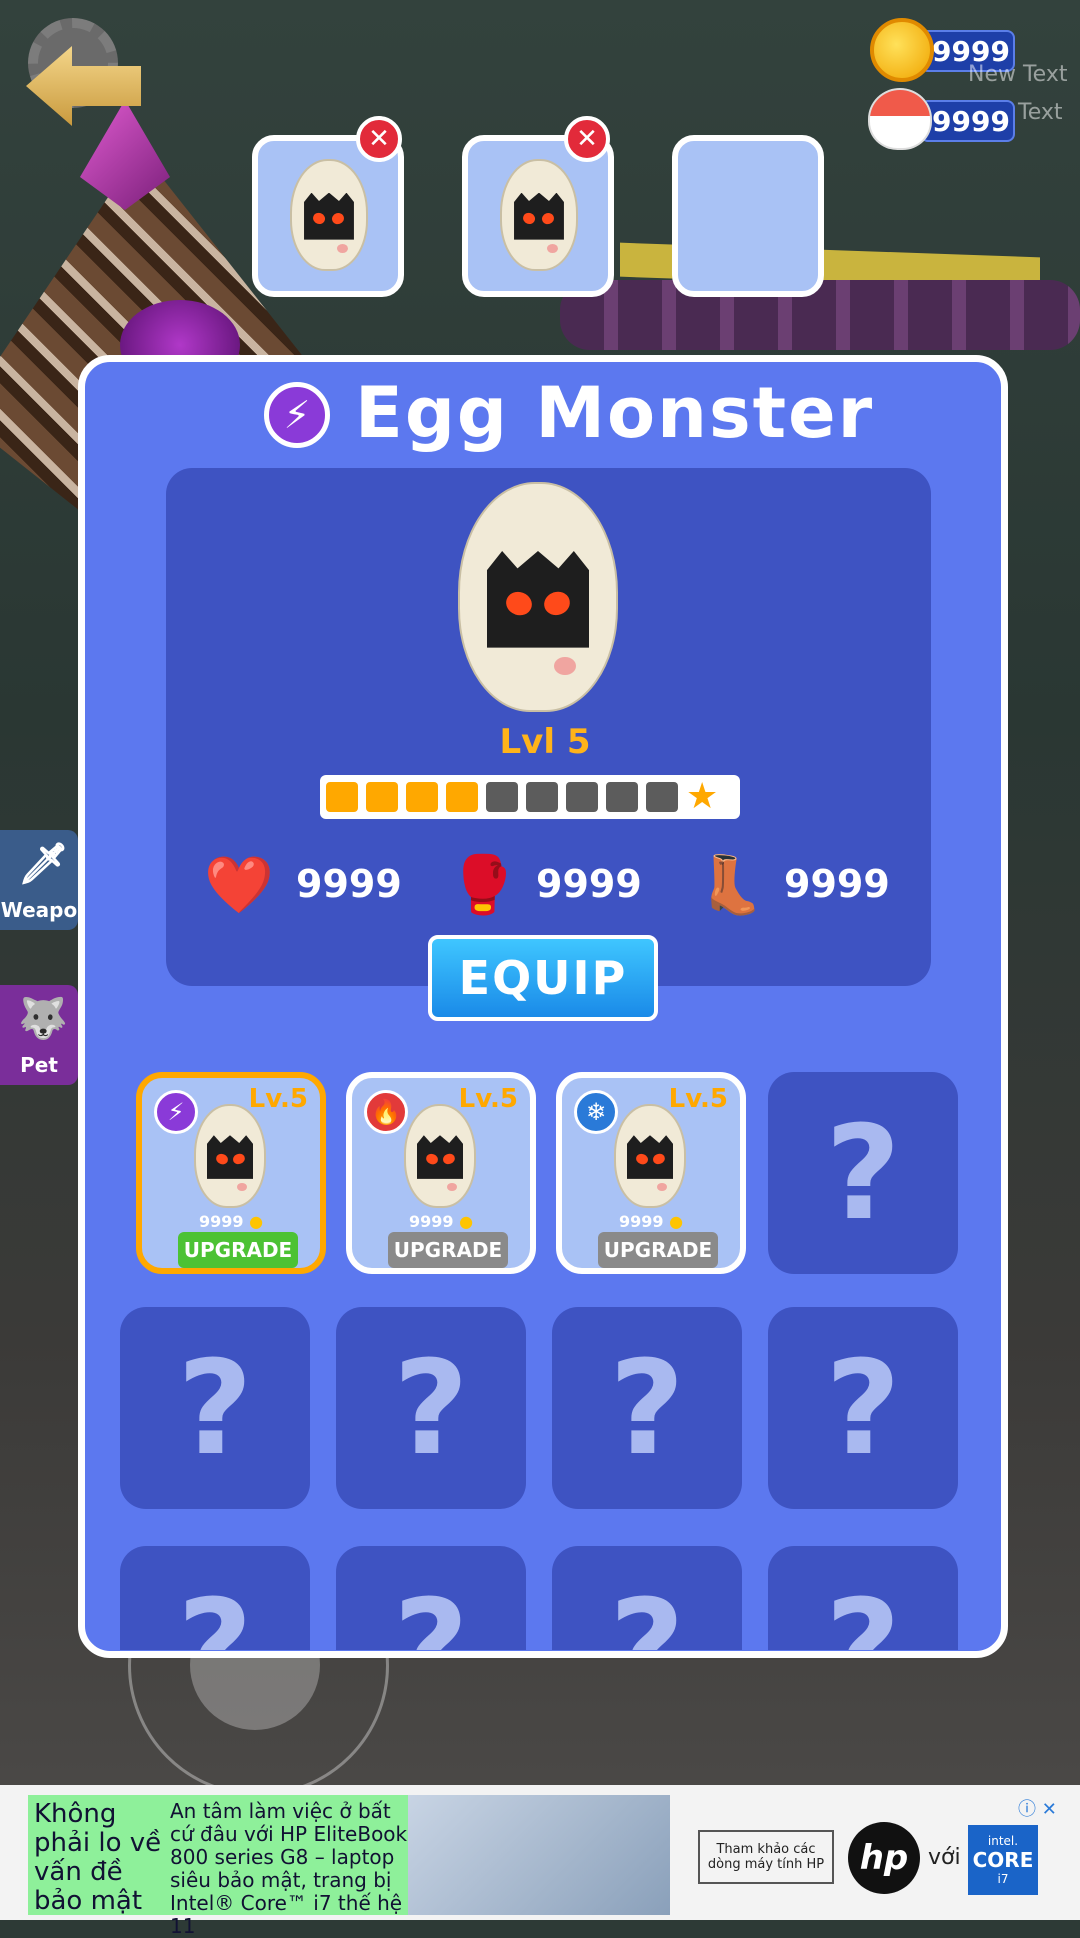 The height and width of the screenshot is (1938, 1080). I want to click on intel-line-2: CORE, so click(1003, 1860).